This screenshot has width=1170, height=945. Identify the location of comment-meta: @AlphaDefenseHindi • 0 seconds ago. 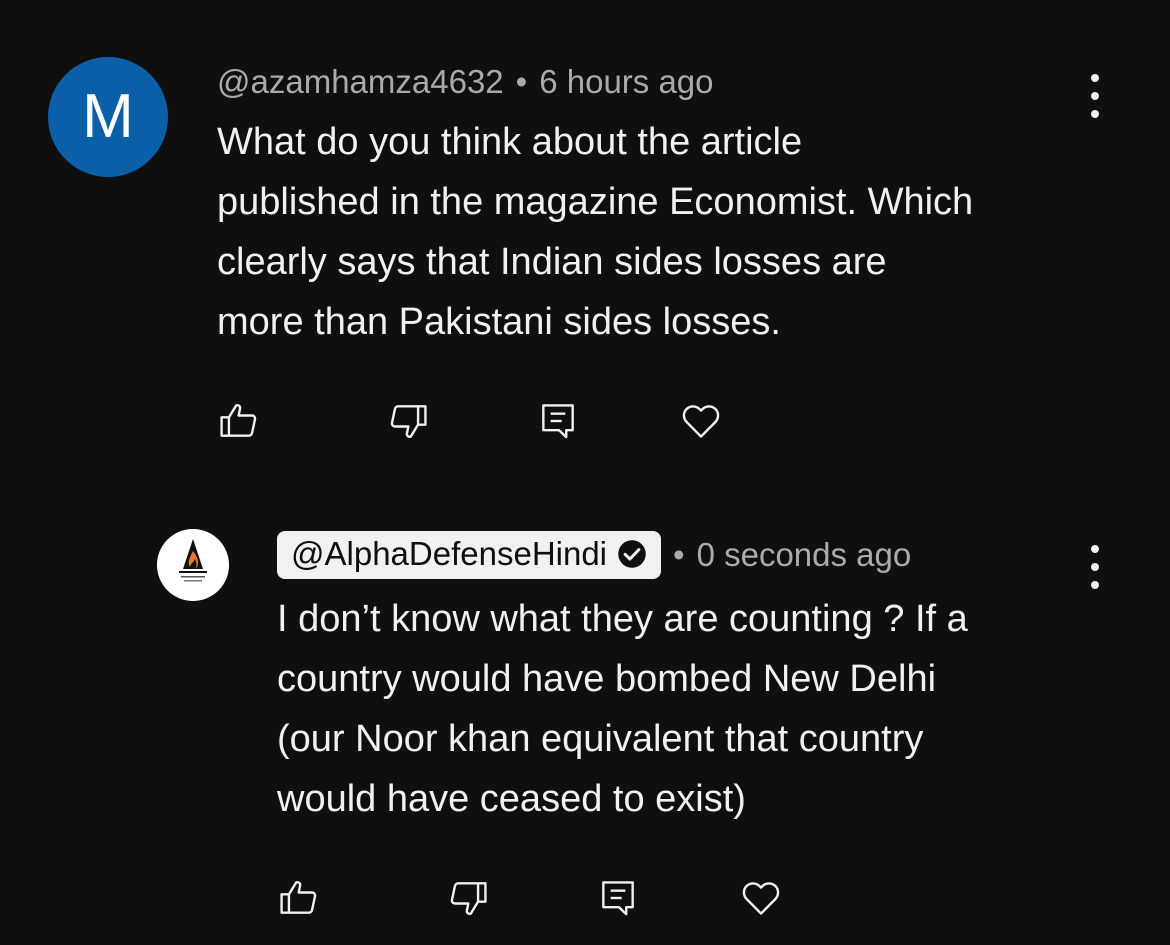
(594, 555).